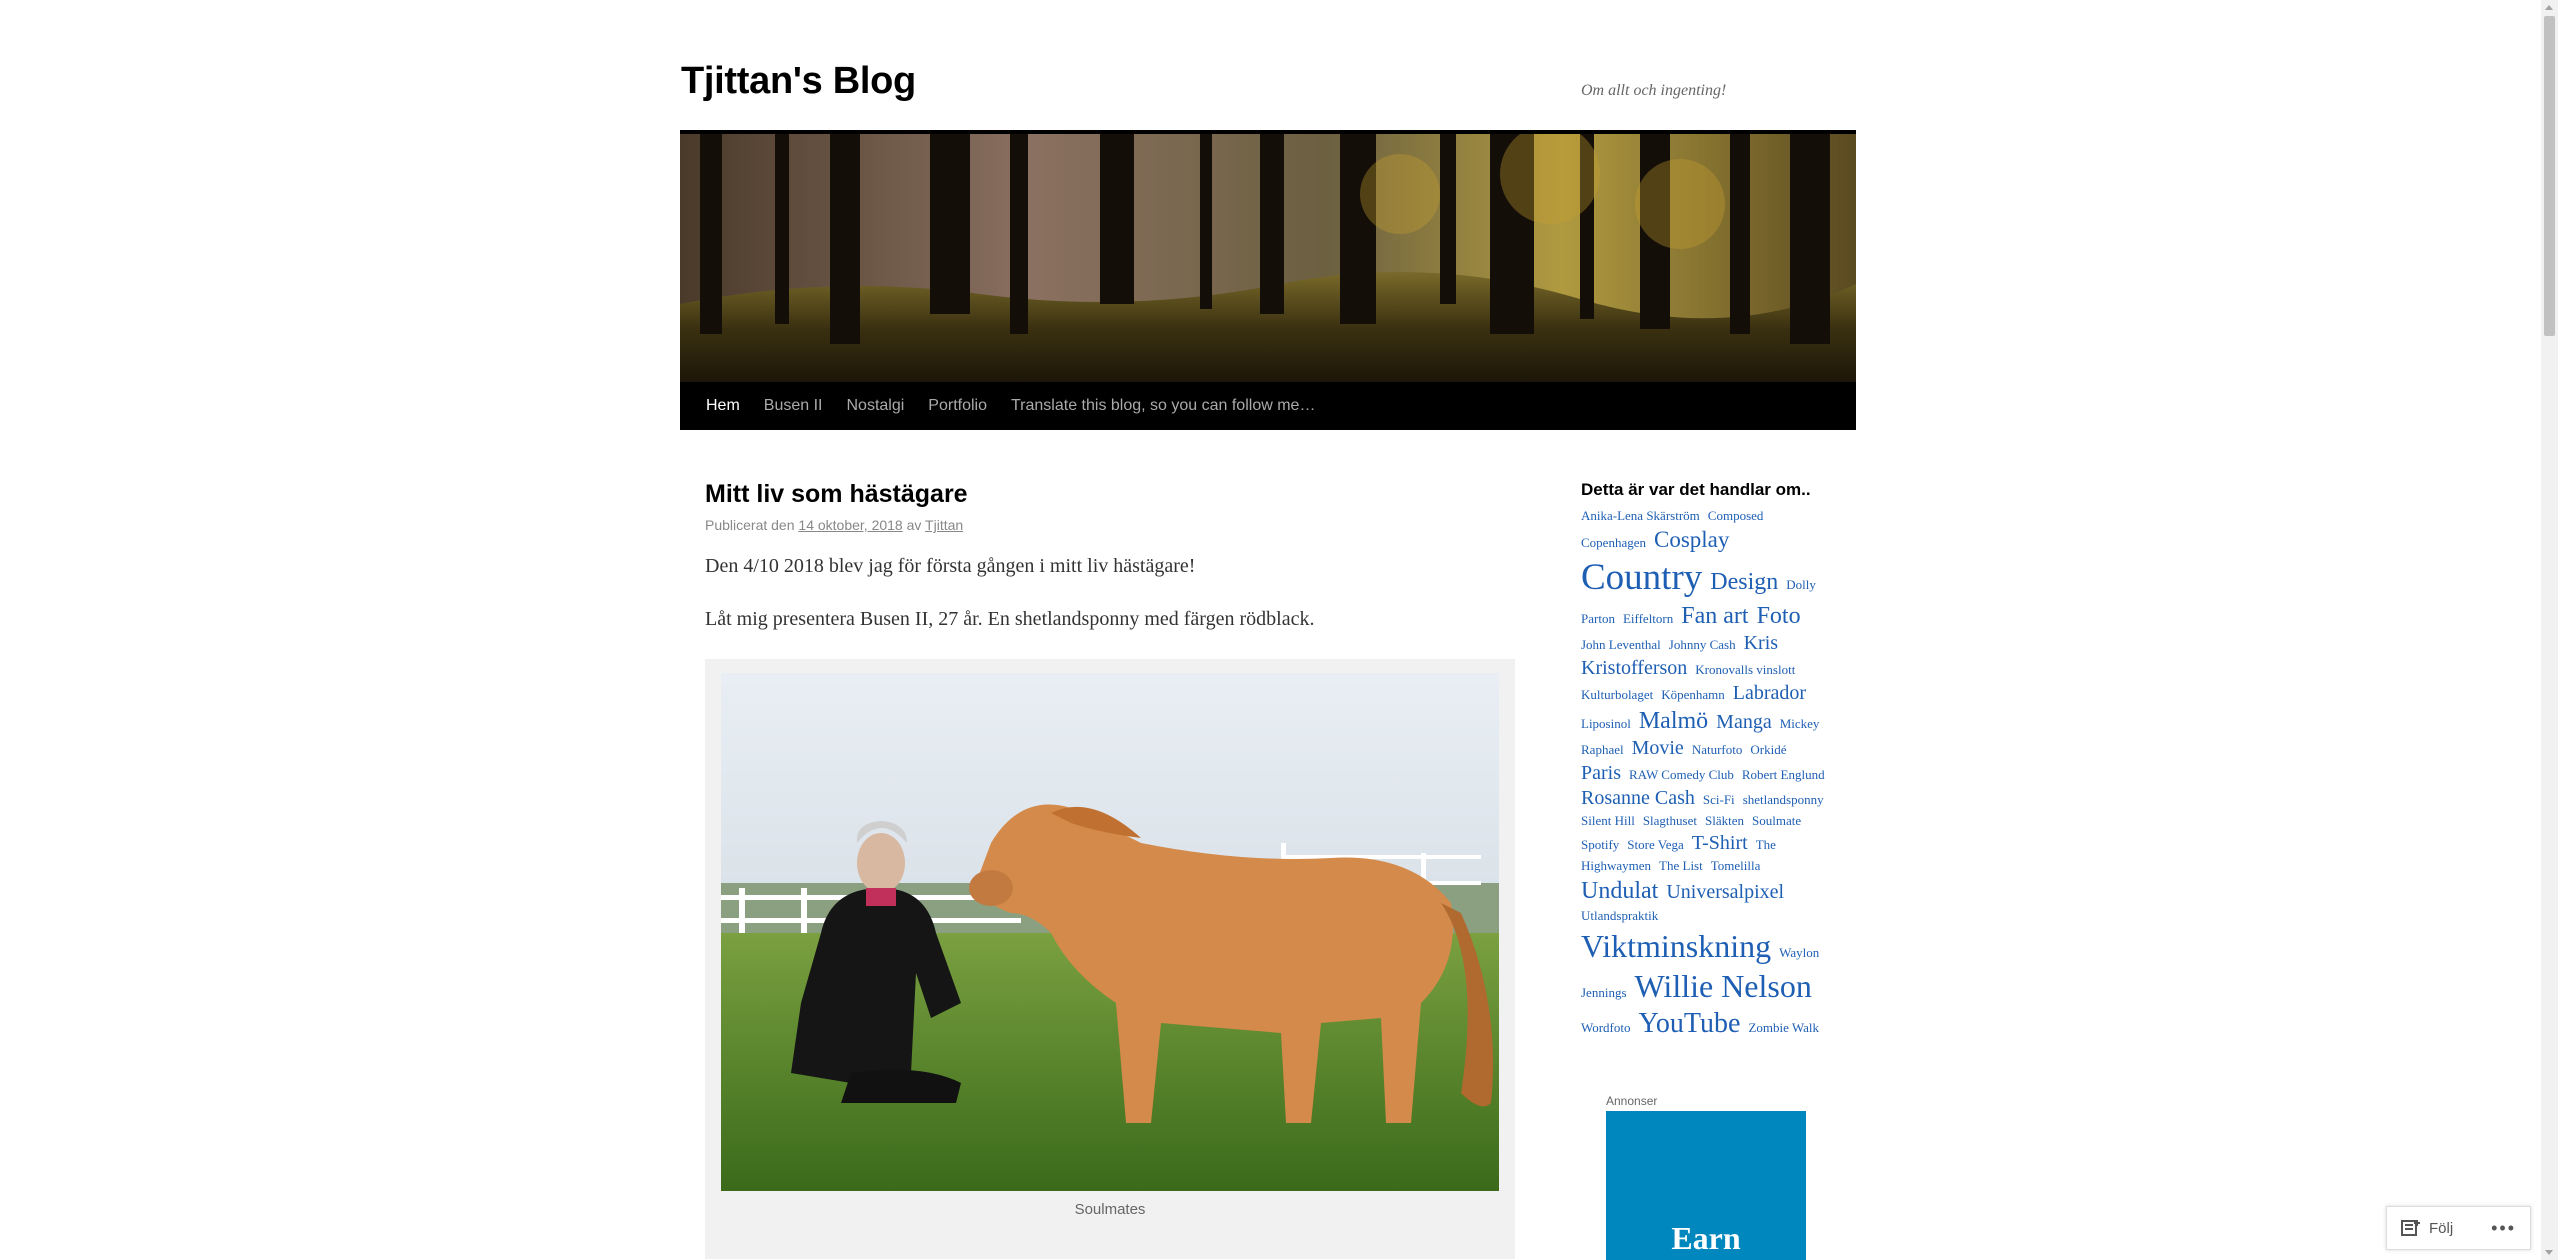  I want to click on tag-link: Slagthuset, so click(1670, 820).